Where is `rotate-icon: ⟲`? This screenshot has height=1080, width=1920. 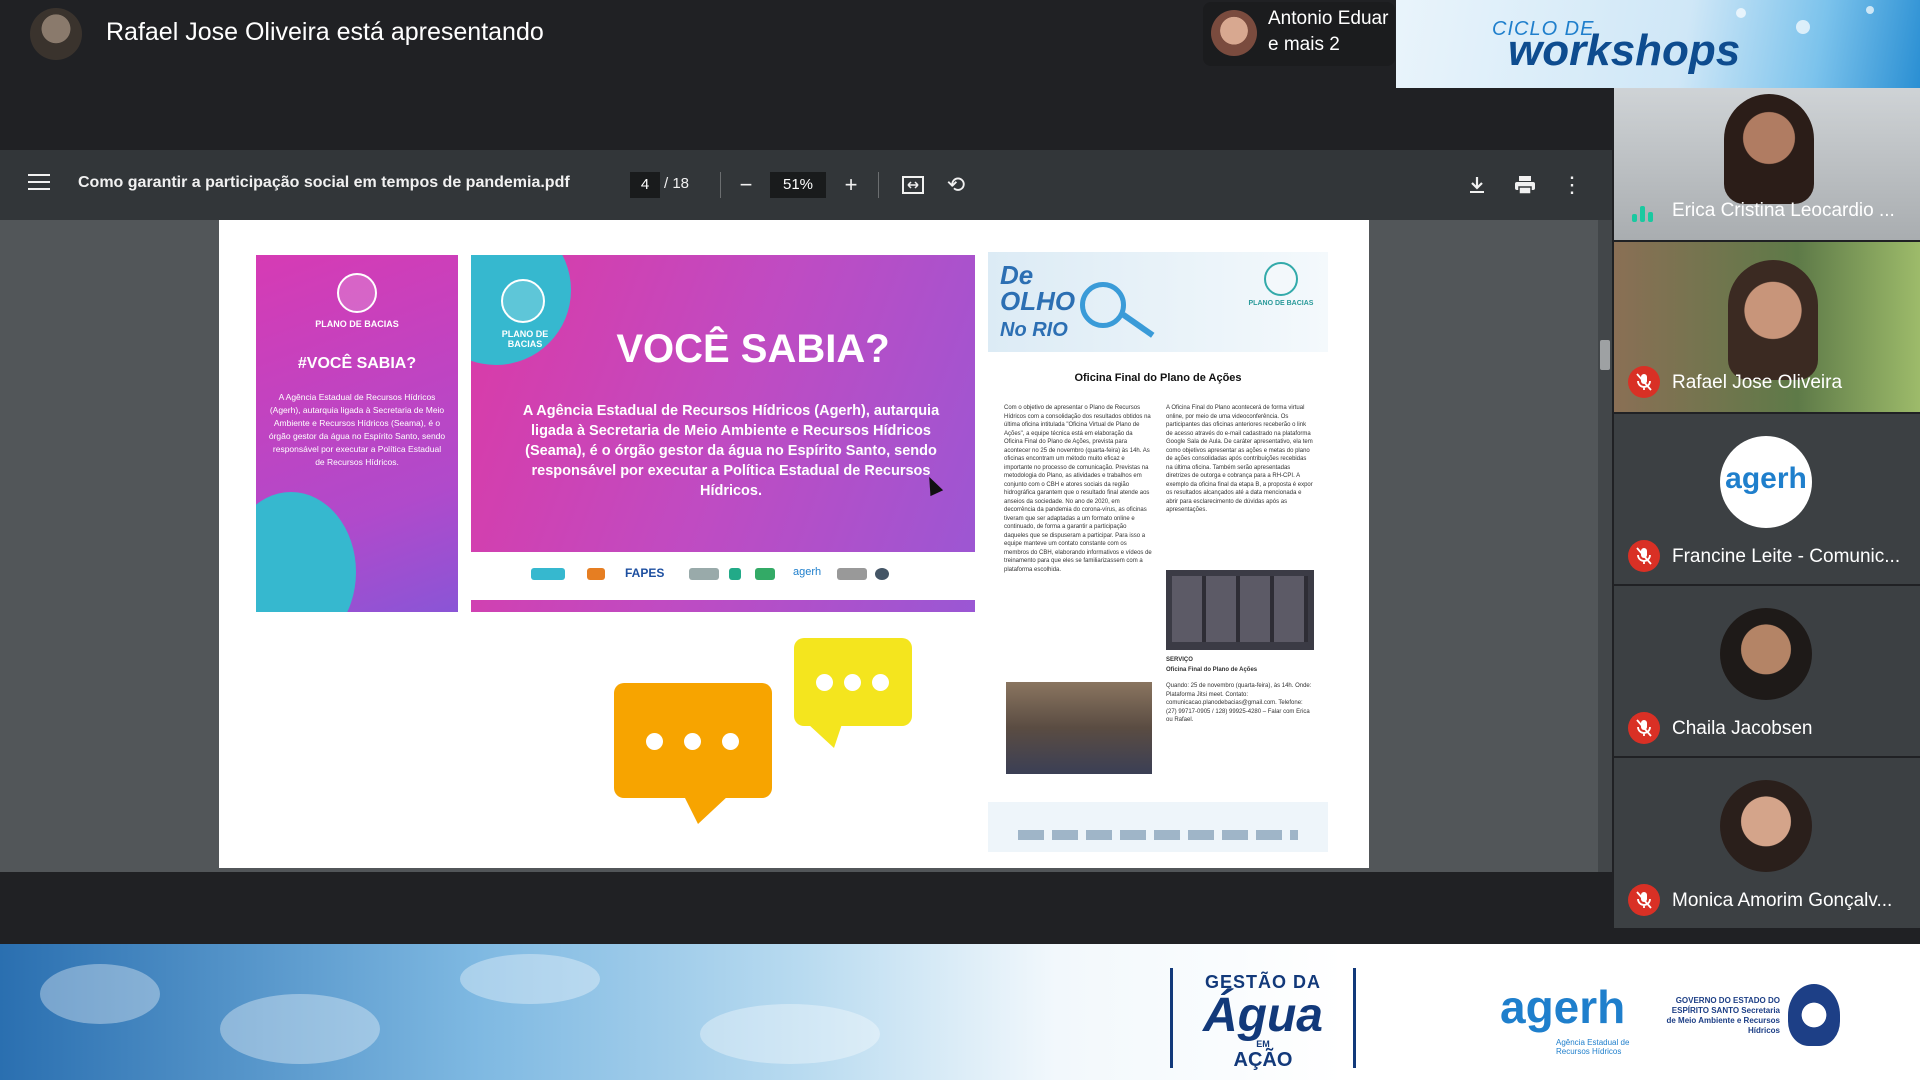
rotate-icon: ⟲ is located at coordinates (956, 185).